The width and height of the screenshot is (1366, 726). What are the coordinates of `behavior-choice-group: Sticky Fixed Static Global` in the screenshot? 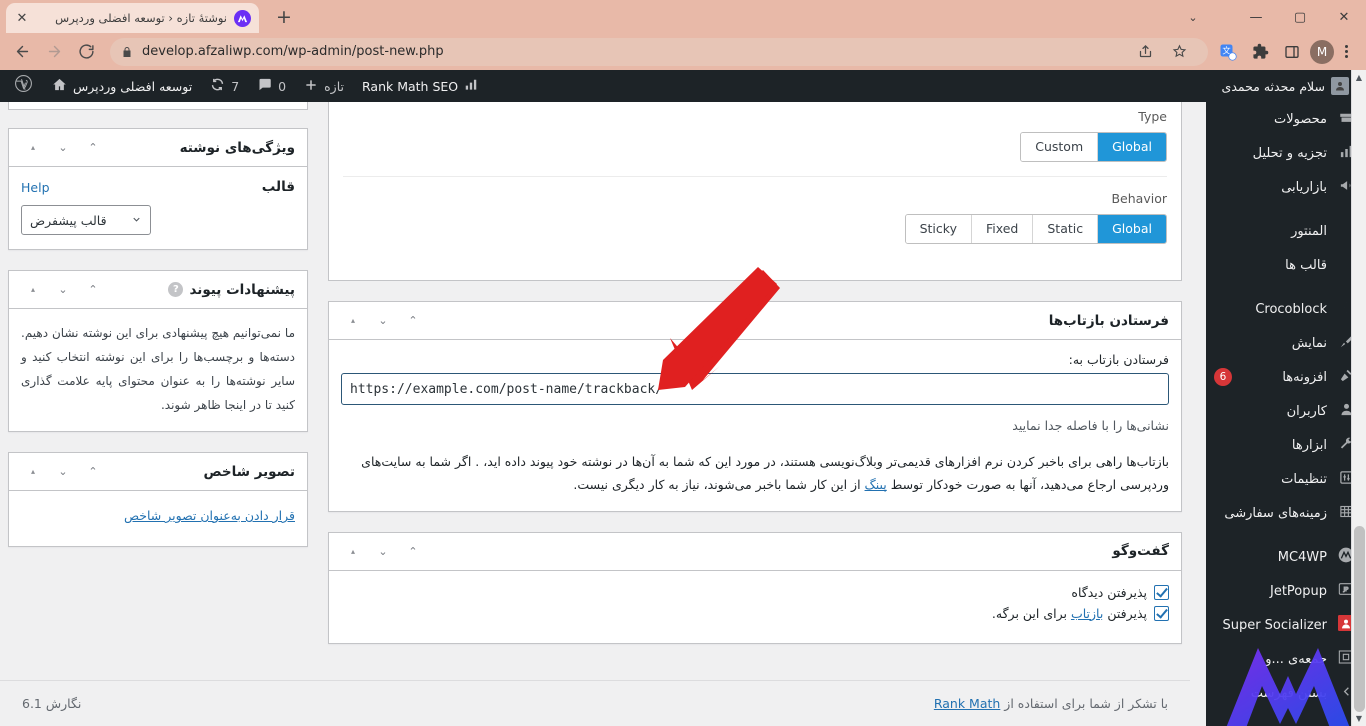 It's located at (1035, 229).